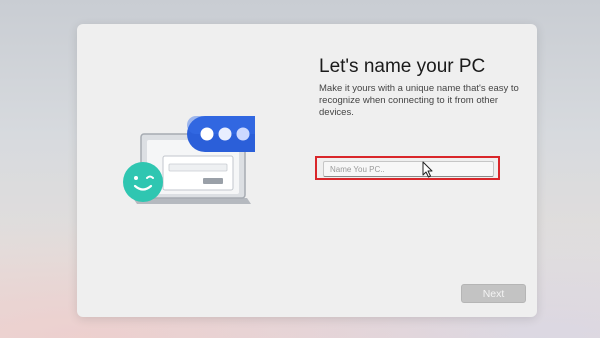  What do you see at coordinates (402, 66) in the screenshot?
I see `page-title: Let's name your PC` at bounding box center [402, 66].